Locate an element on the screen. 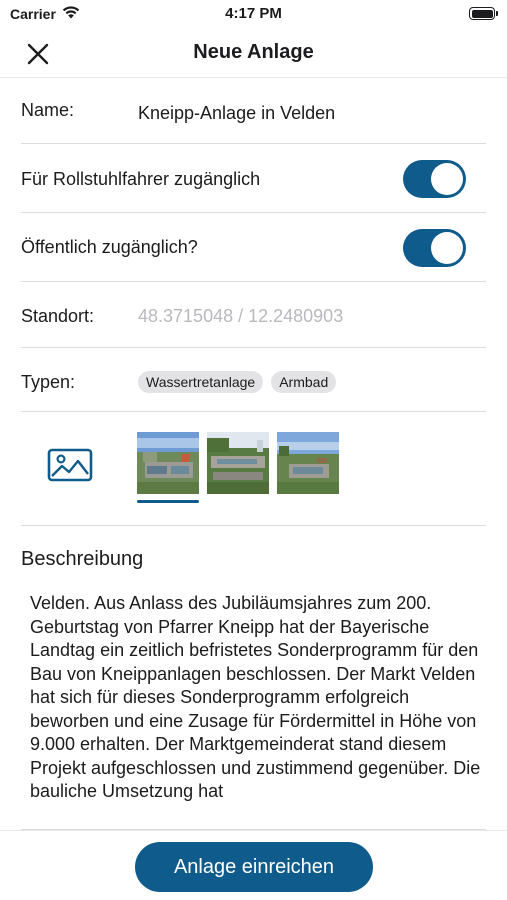 Image resolution: width=507 pixels, height=900 pixels. name-row: Name: Kneipp-Anlage in Velden is located at coordinates (253, 111).